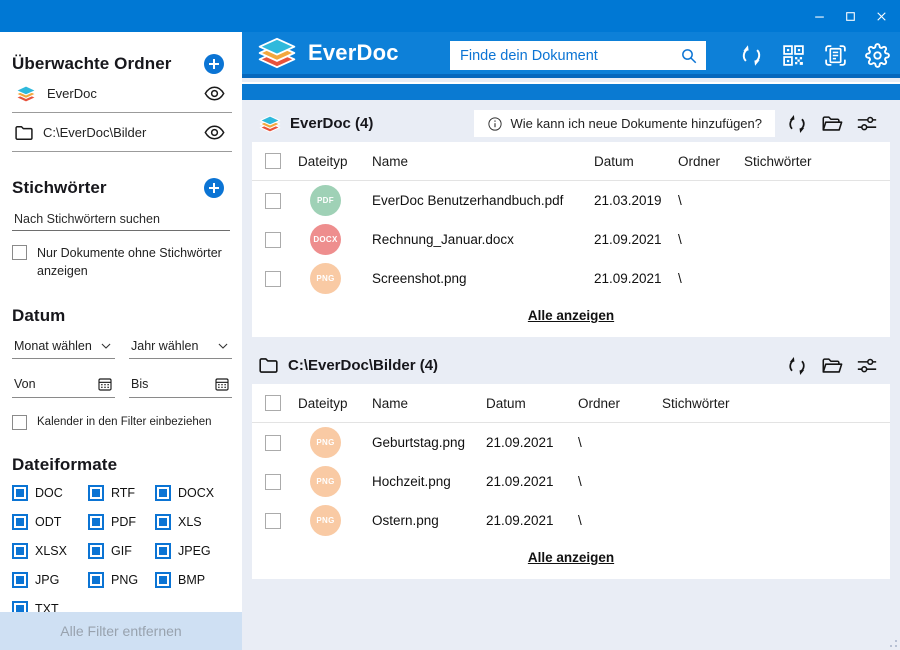 This screenshot has width=900, height=650. What do you see at coordinates (689, 56) in the screenshot?
I see `search-icon` at bounding box center [689, 56].